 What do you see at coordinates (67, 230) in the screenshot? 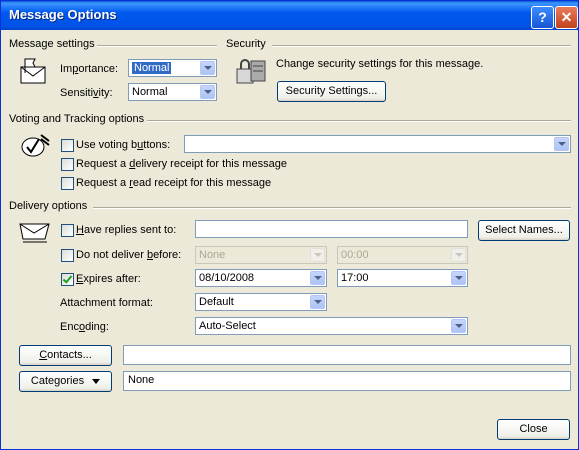
I see `have-replies-checkbox` at bounding box center [67, 230].